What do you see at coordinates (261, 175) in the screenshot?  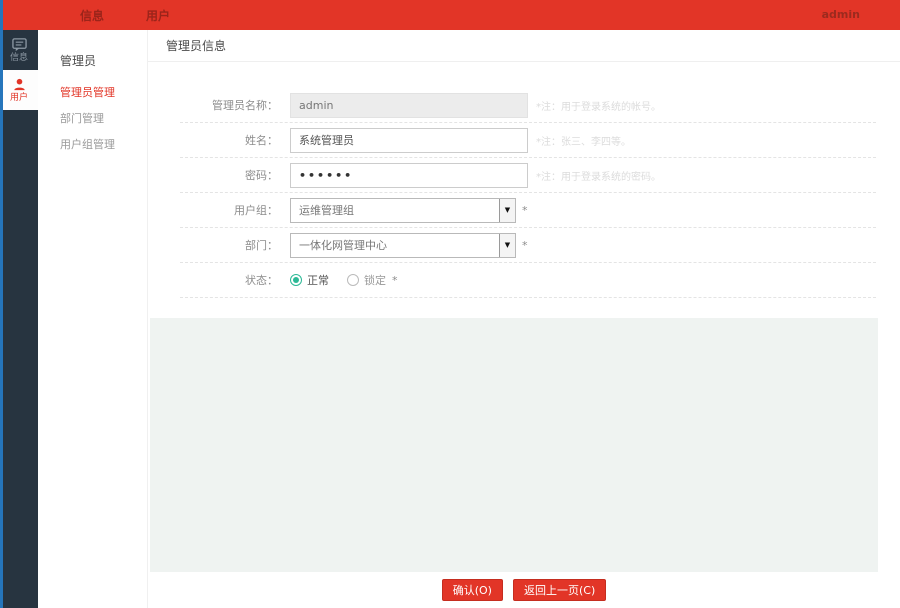 I see `field-label: 密码：` at bounding box center [261, 175].